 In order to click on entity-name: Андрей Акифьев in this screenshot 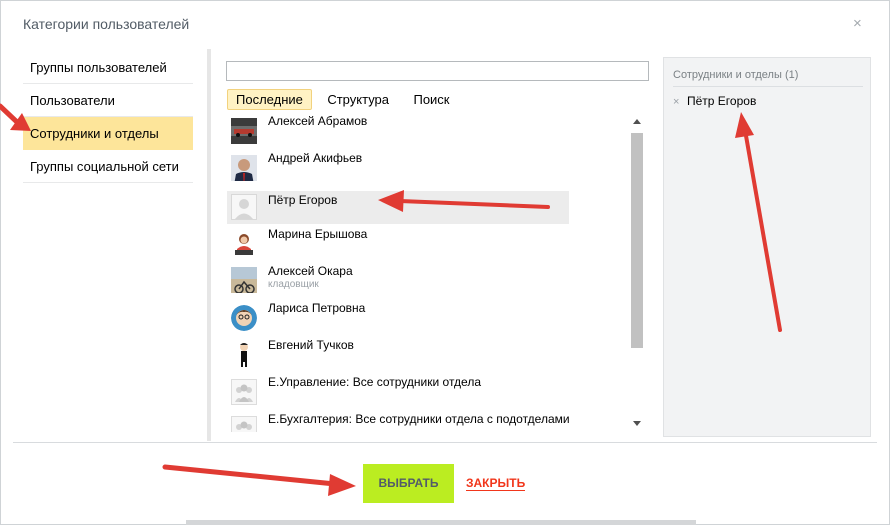, I will do `click(315, 158)`.